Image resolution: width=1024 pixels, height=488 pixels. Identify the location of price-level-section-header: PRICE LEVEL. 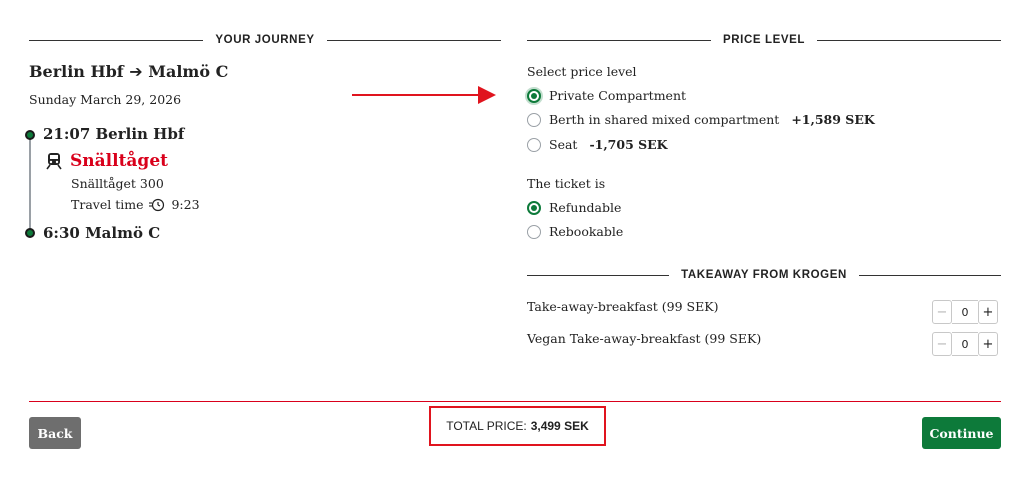
(764, 40).